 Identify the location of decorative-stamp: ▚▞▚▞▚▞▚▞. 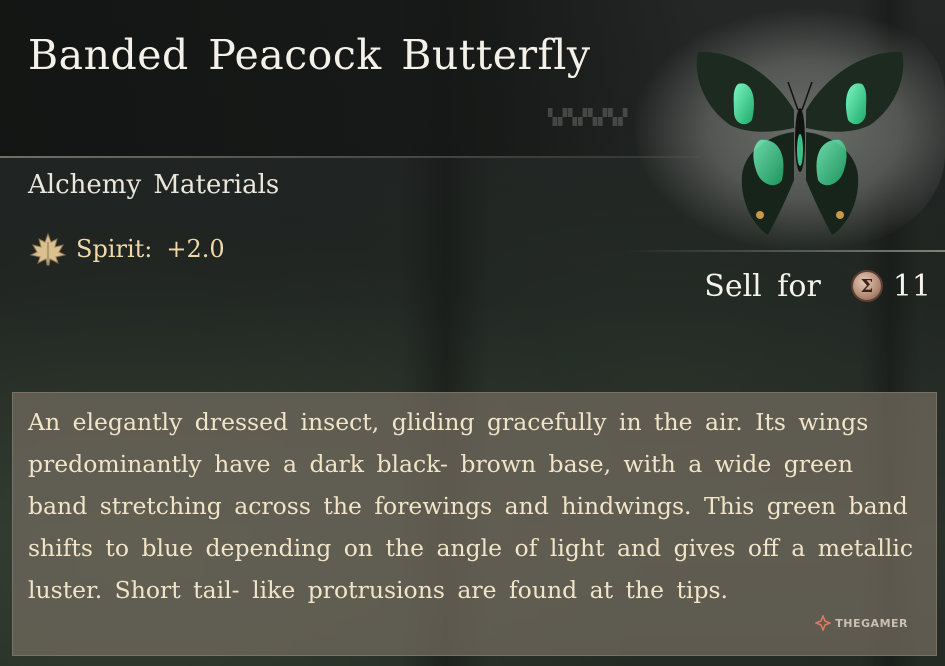
(588, 117).